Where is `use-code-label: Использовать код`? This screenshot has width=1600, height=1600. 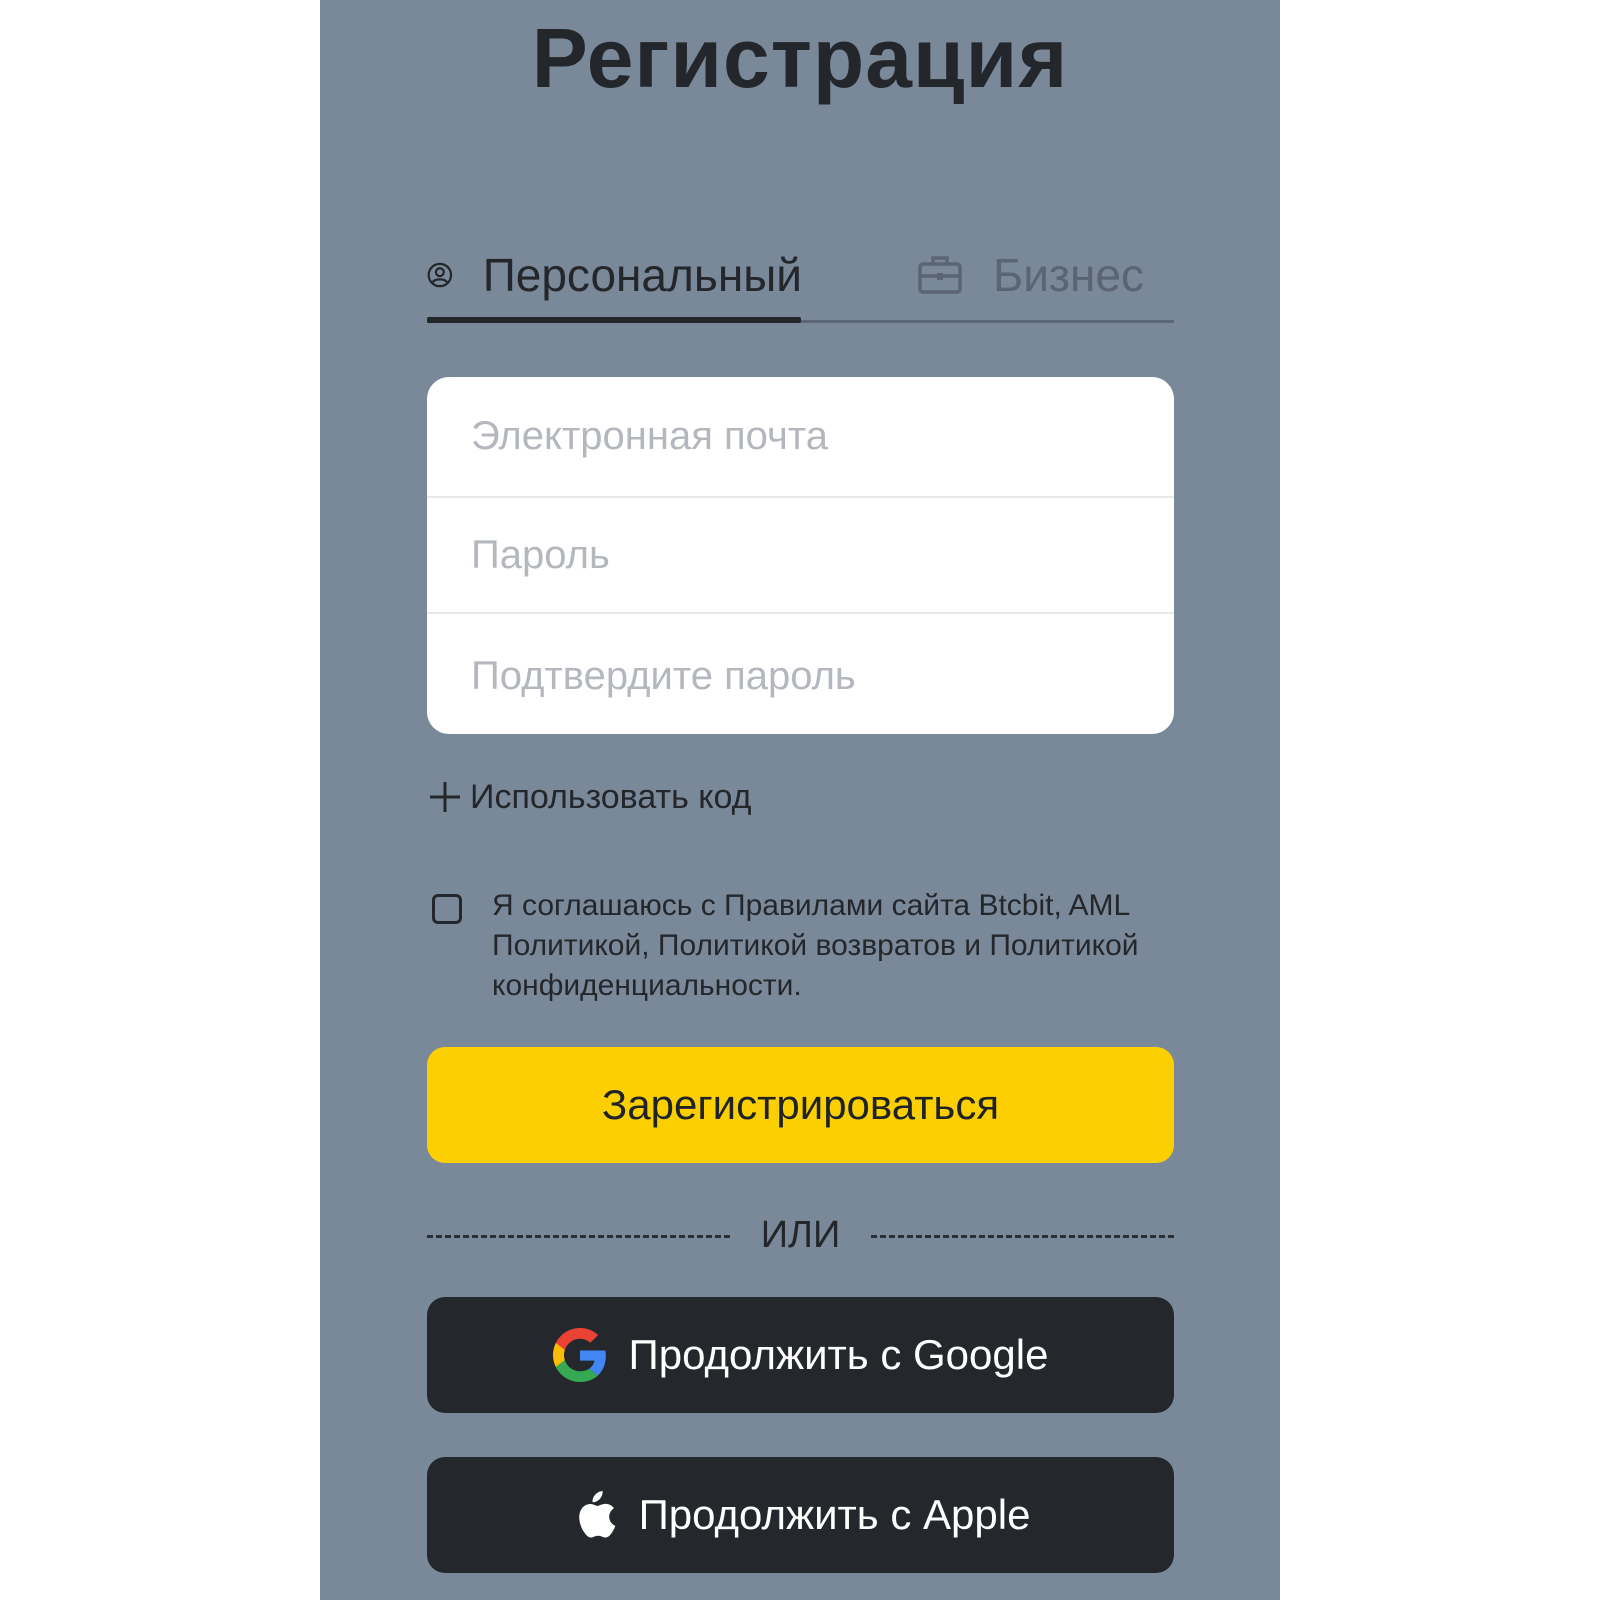
use-code-label: Использовать код is located at coordinates (611, 796).